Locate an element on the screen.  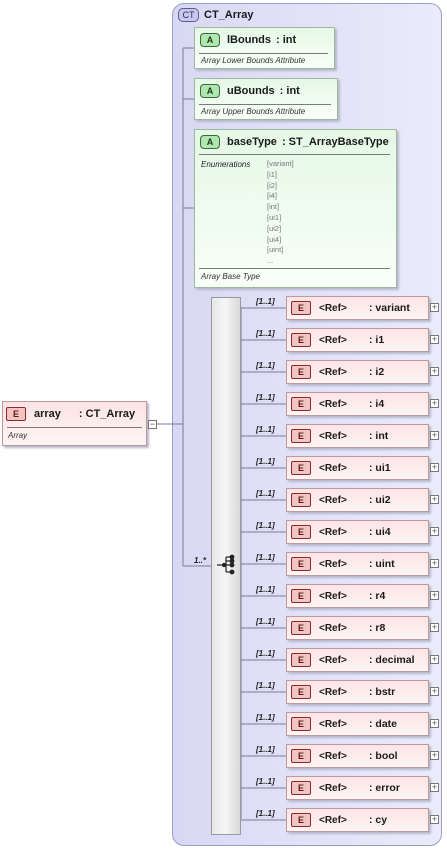
enumeration-value: [i1] is located at coordinates (272, 174).